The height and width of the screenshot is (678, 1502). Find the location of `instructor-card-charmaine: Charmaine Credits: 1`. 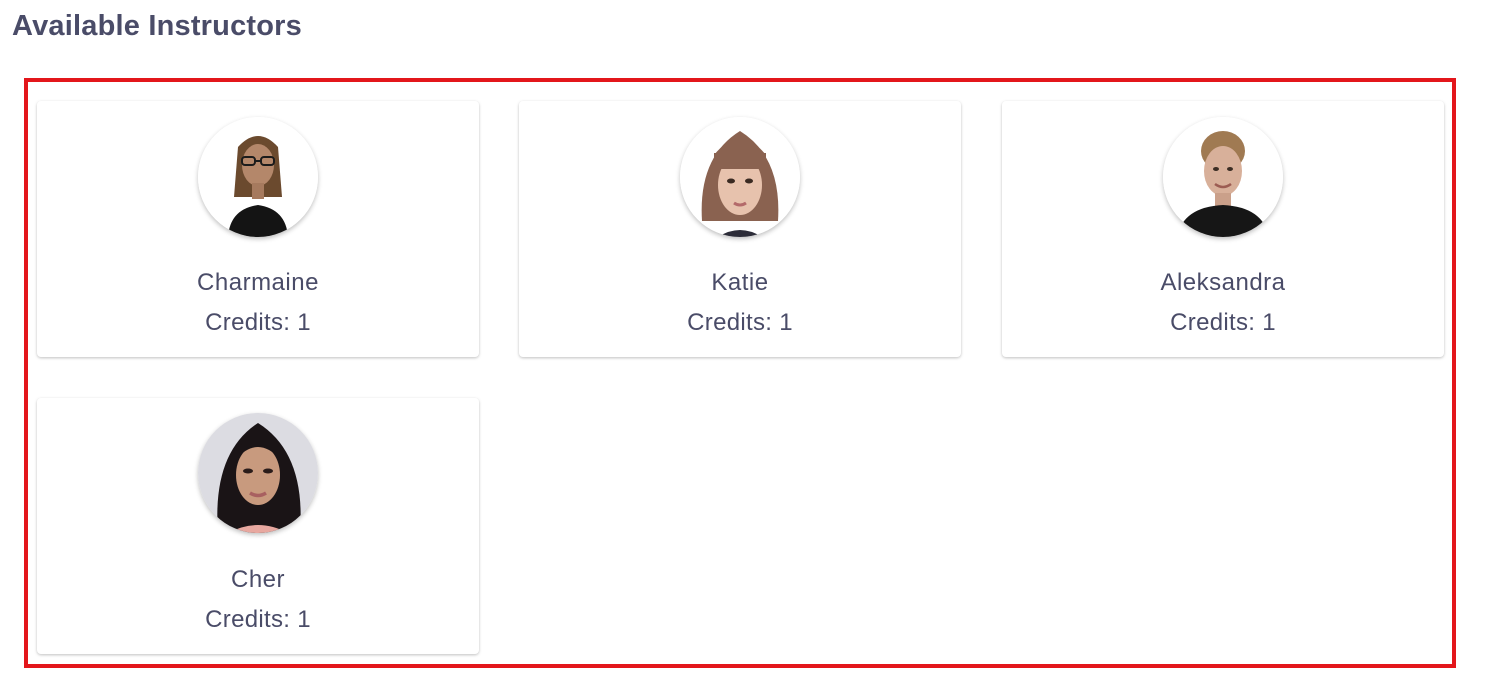

instructor-card-charmaine: Charmaine Credits: 1 is located at coordinates (258, 229).